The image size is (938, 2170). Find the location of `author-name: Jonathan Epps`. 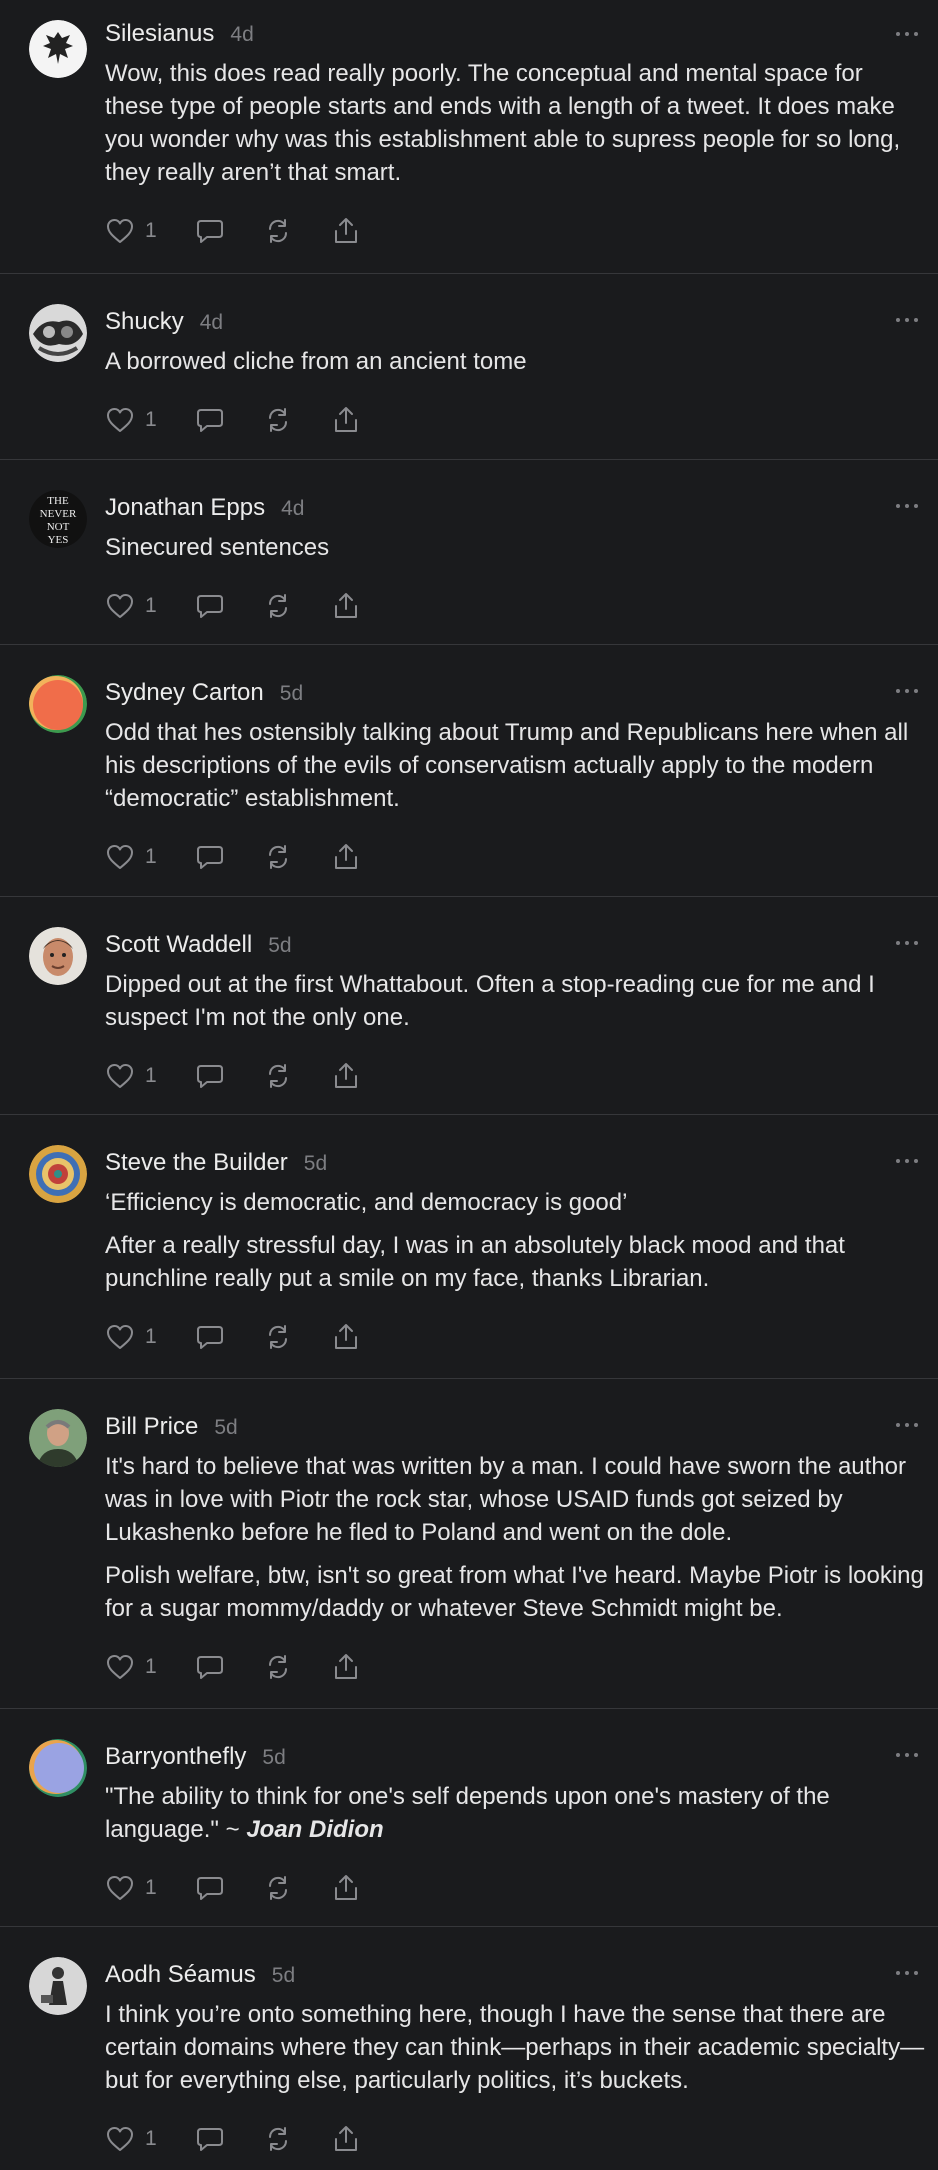

author-name: Jonathan Epps is located at coordinates (185, 508).